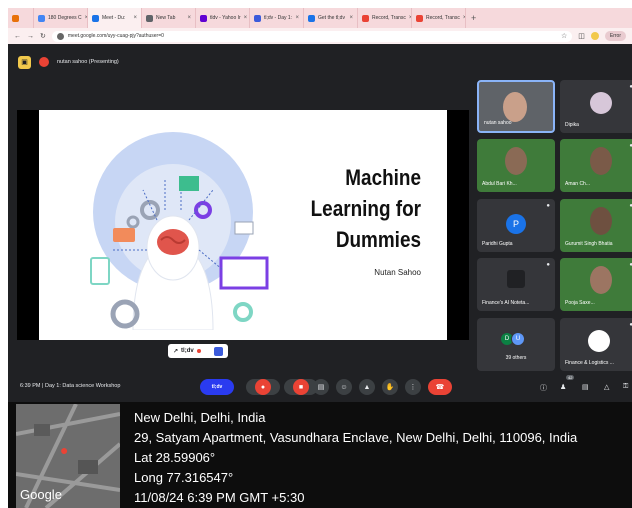 The width and height of the screenshot is (632, 508). I want to click on camera-off-icon: ■, so click(301, 387).